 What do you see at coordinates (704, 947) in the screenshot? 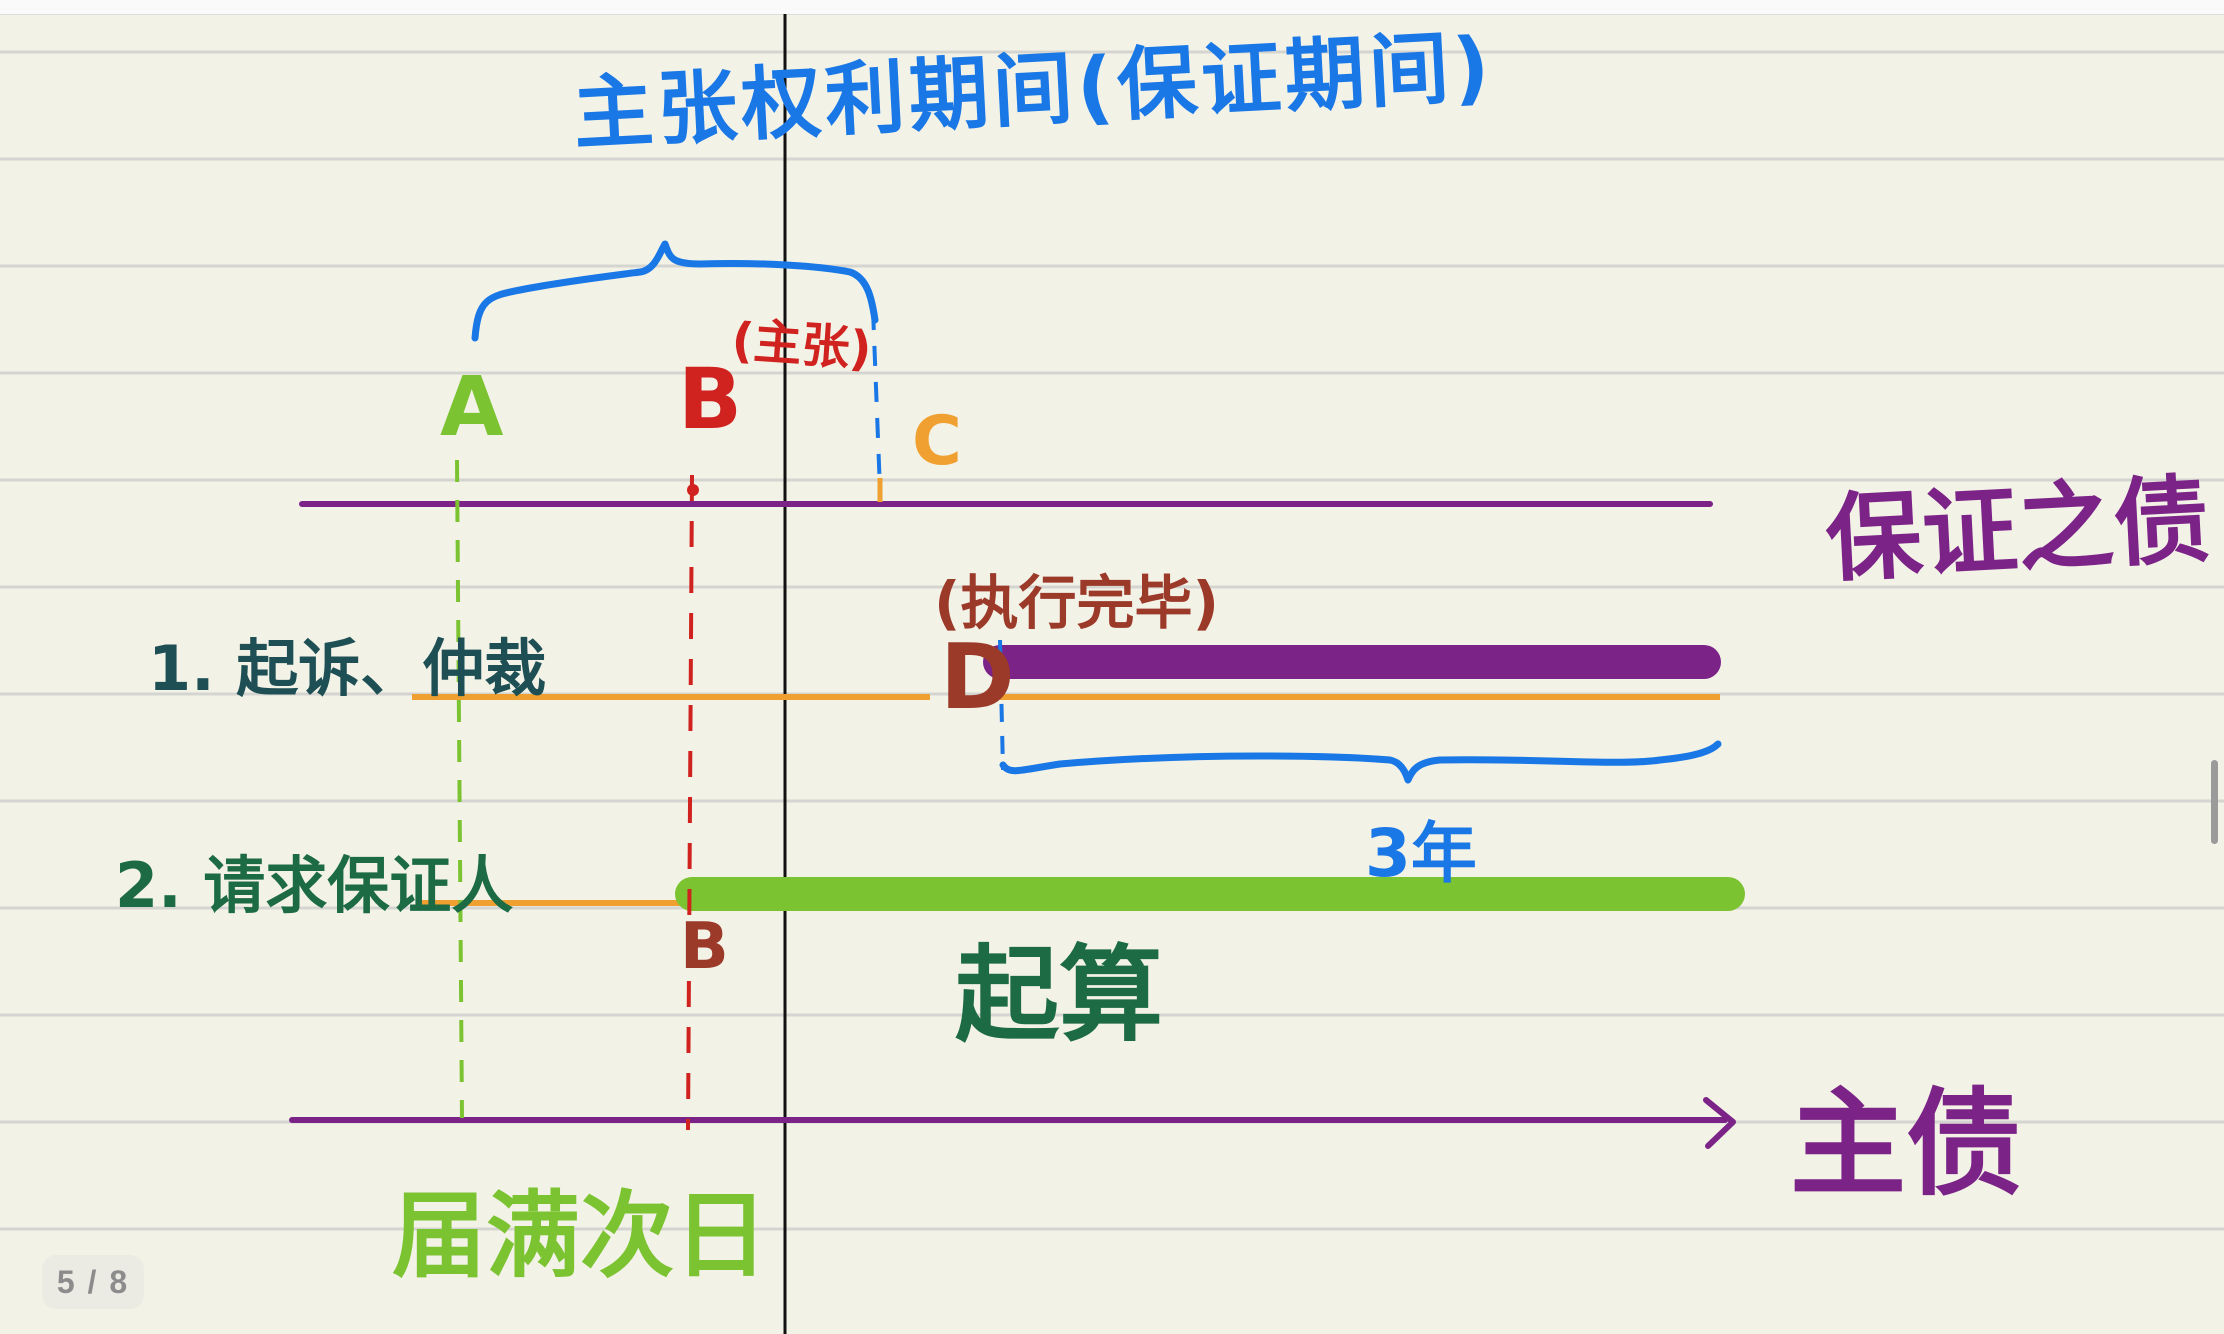
I see `point-B-bottom-label: B` at bounding box center [704, 947].